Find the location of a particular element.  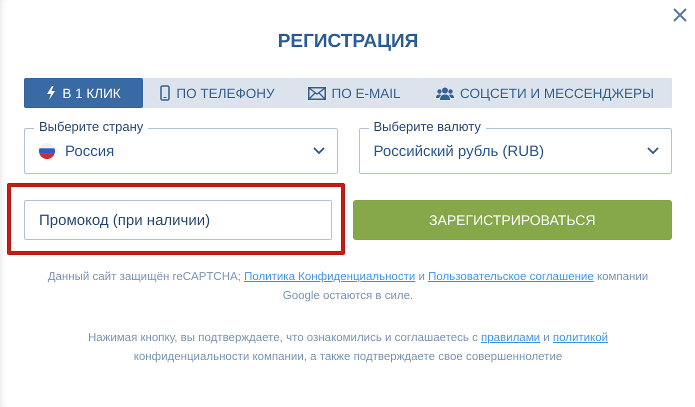

close-icon is located at coordinates (680, 15).